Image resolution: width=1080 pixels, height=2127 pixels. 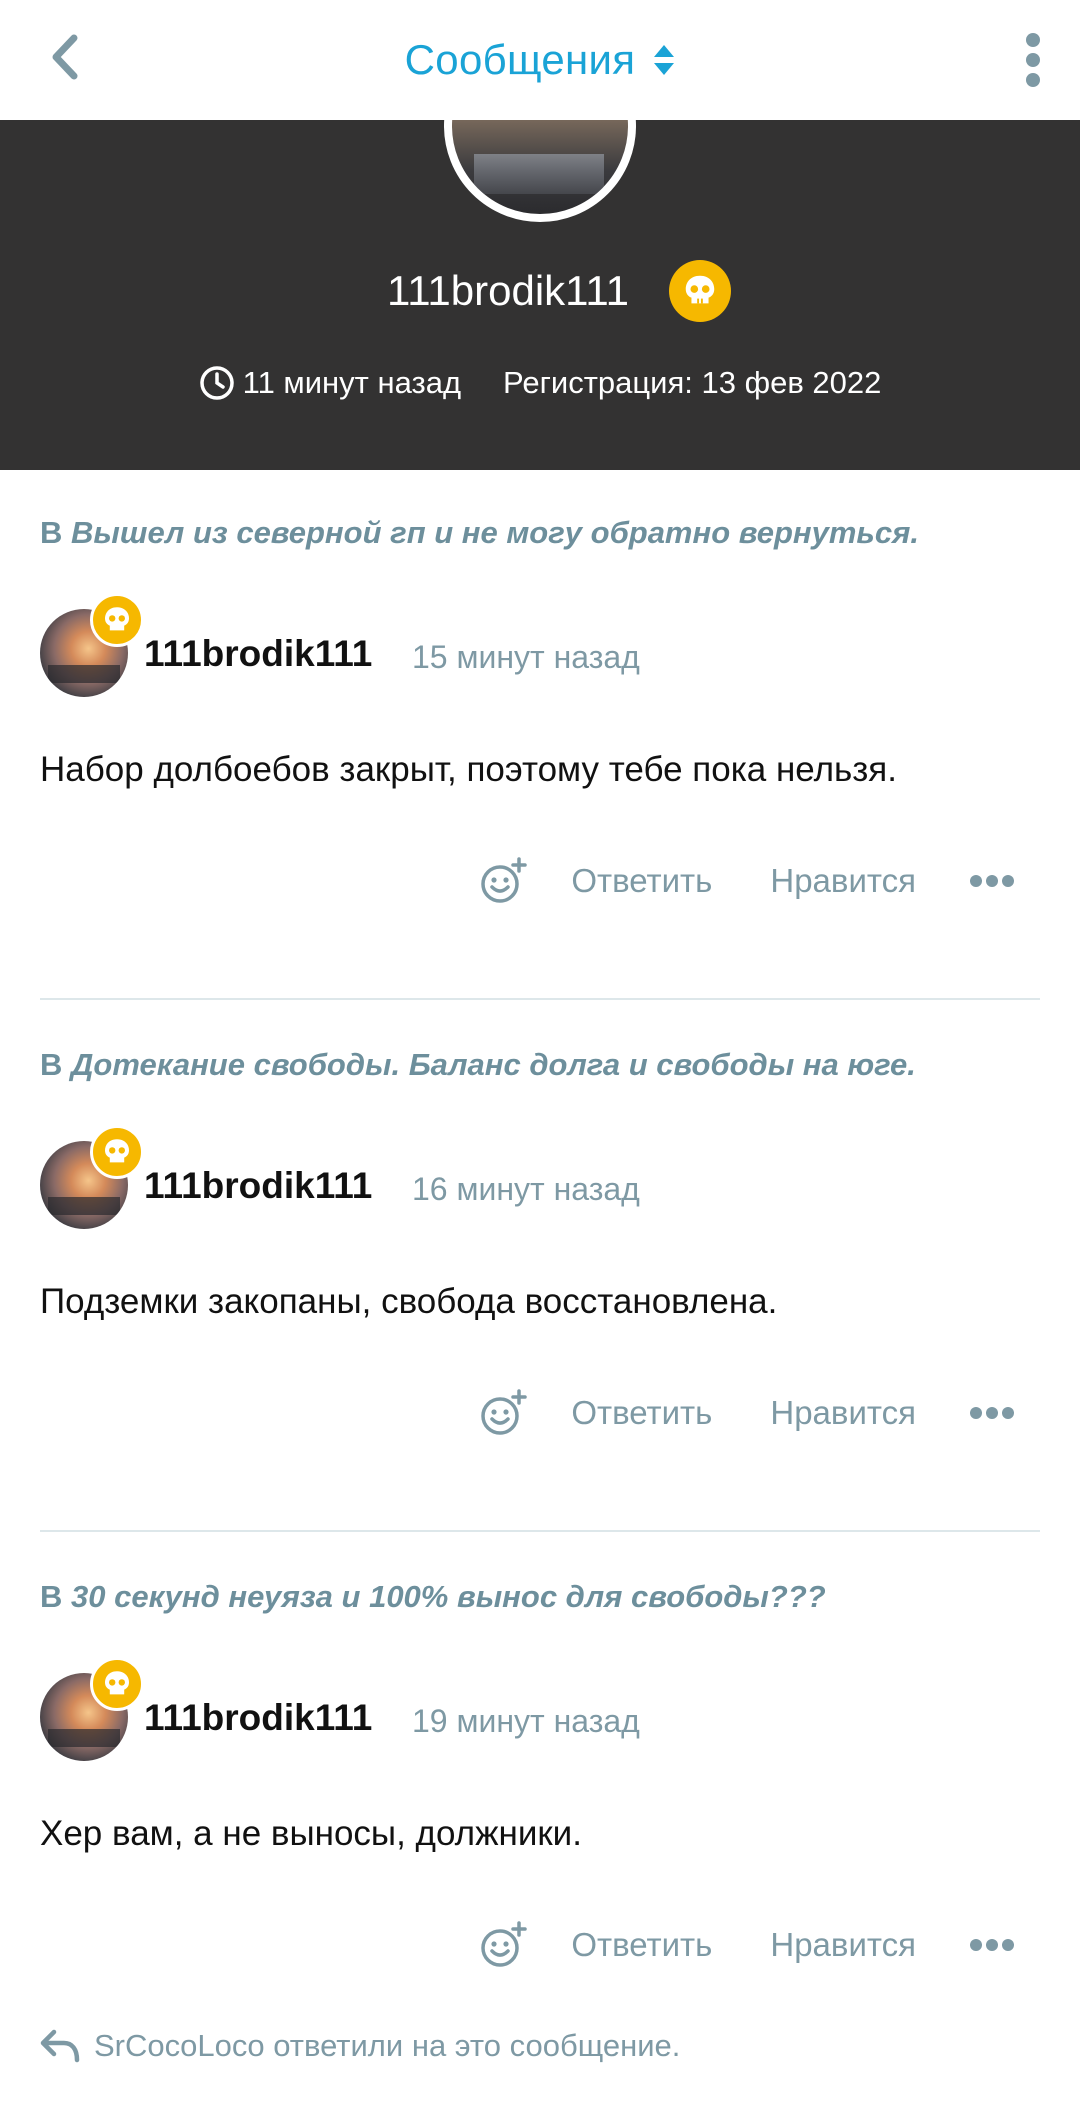 What do you see at coordinates (540, 171) in the screenshot?
I see `profile-avatar` at bounding box center [540, 171].